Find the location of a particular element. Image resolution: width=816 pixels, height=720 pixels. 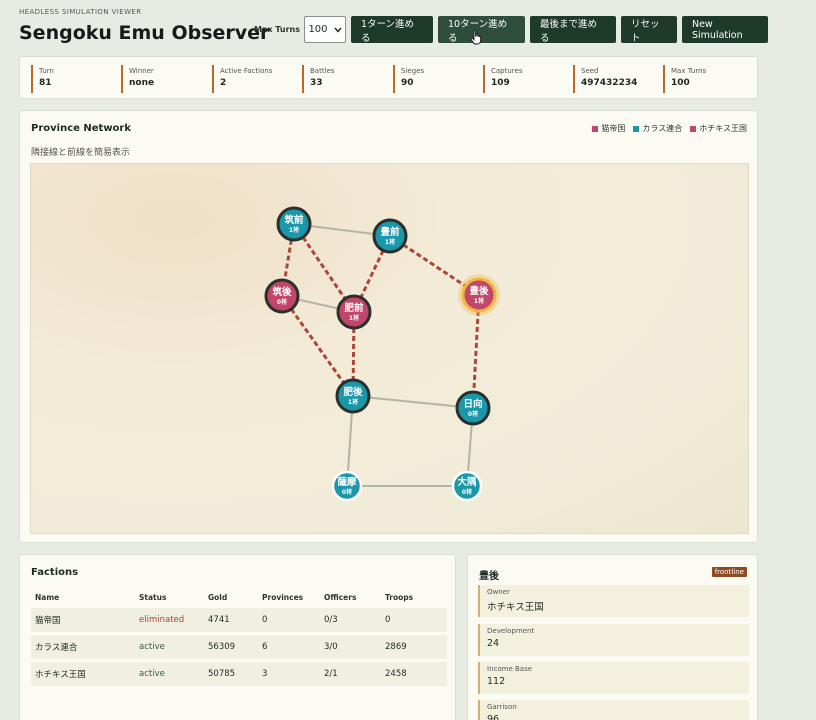

province-name: 薩摩 is located at coordinates (347, 482).